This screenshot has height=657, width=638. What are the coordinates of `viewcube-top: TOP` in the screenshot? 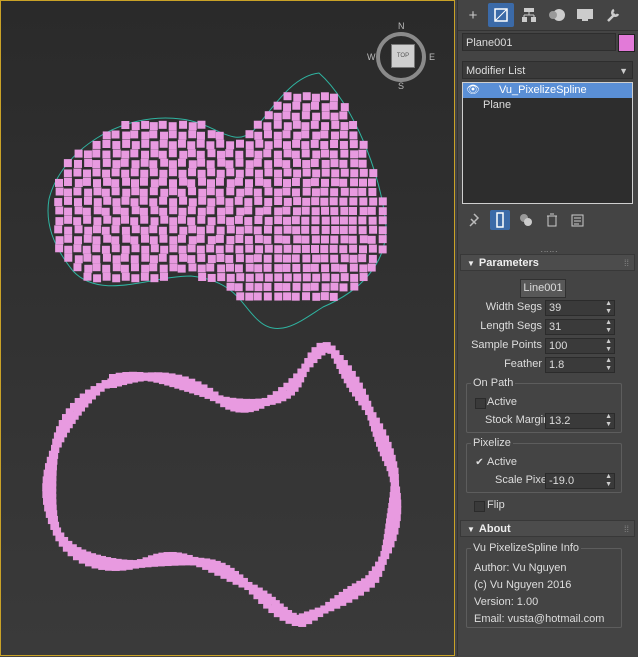 It's located at (403, 56).